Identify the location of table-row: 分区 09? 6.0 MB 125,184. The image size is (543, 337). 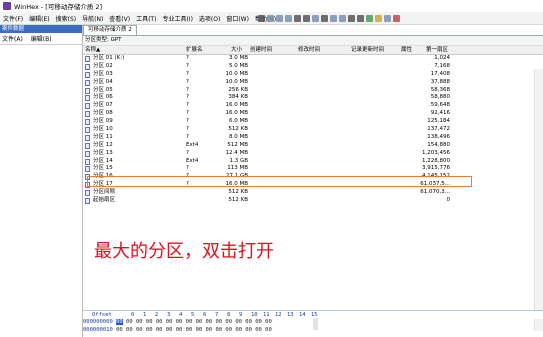
(313, 122).